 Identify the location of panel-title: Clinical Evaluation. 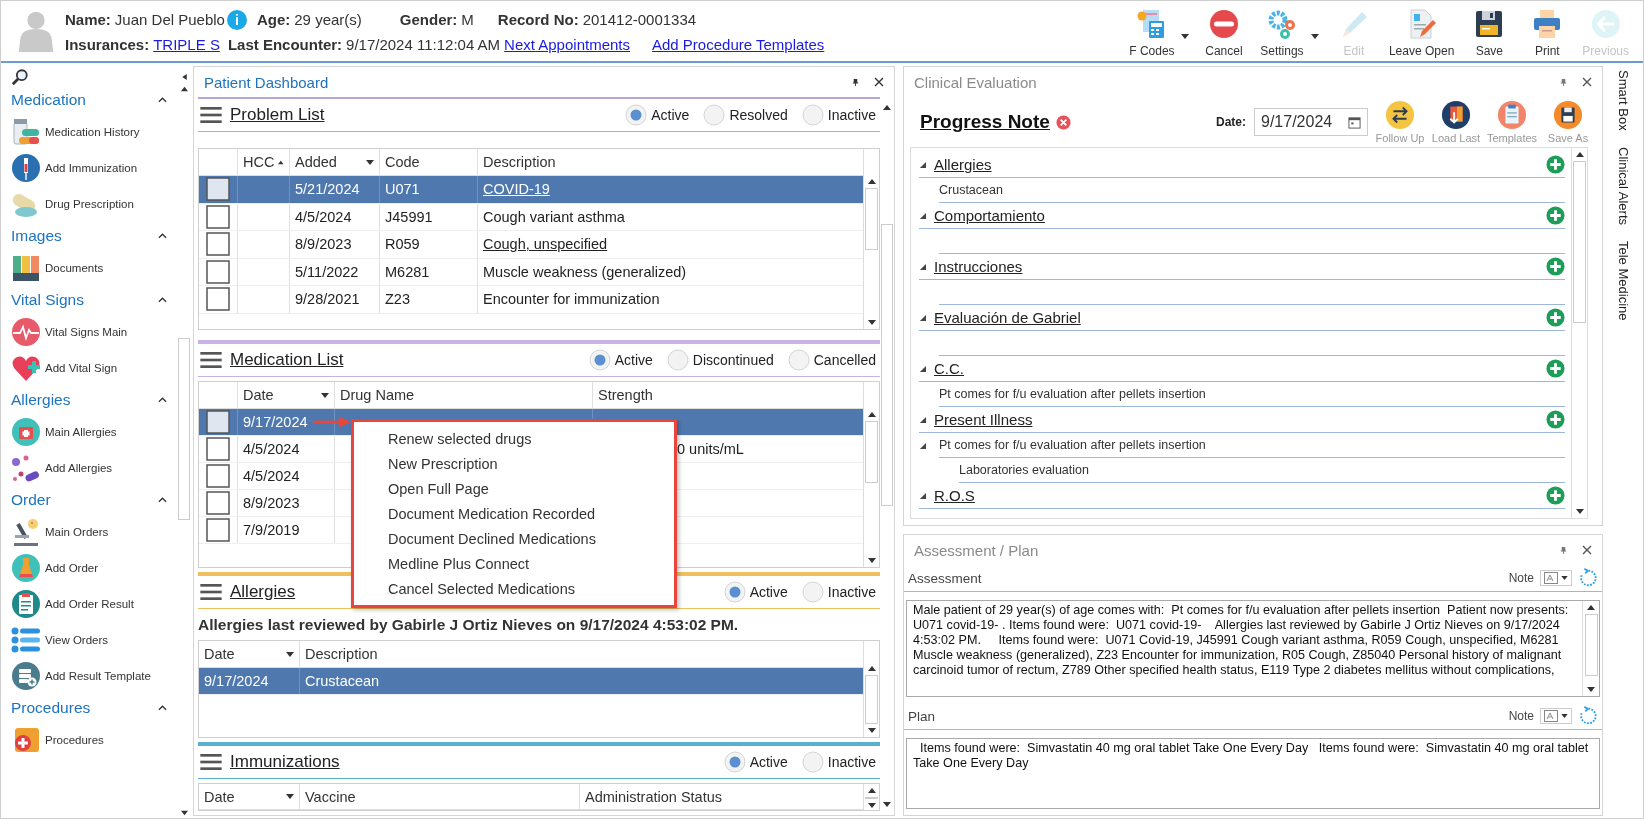
(976, 82).